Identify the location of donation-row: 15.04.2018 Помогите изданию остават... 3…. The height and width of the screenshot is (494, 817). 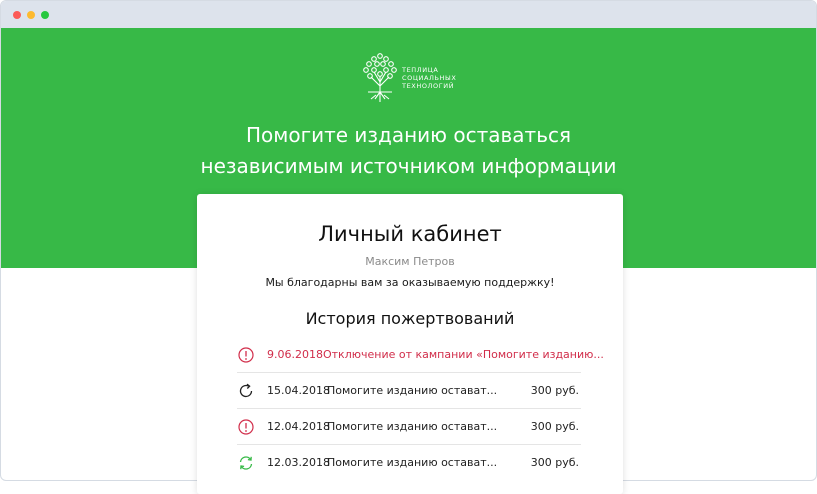
(409, 391).